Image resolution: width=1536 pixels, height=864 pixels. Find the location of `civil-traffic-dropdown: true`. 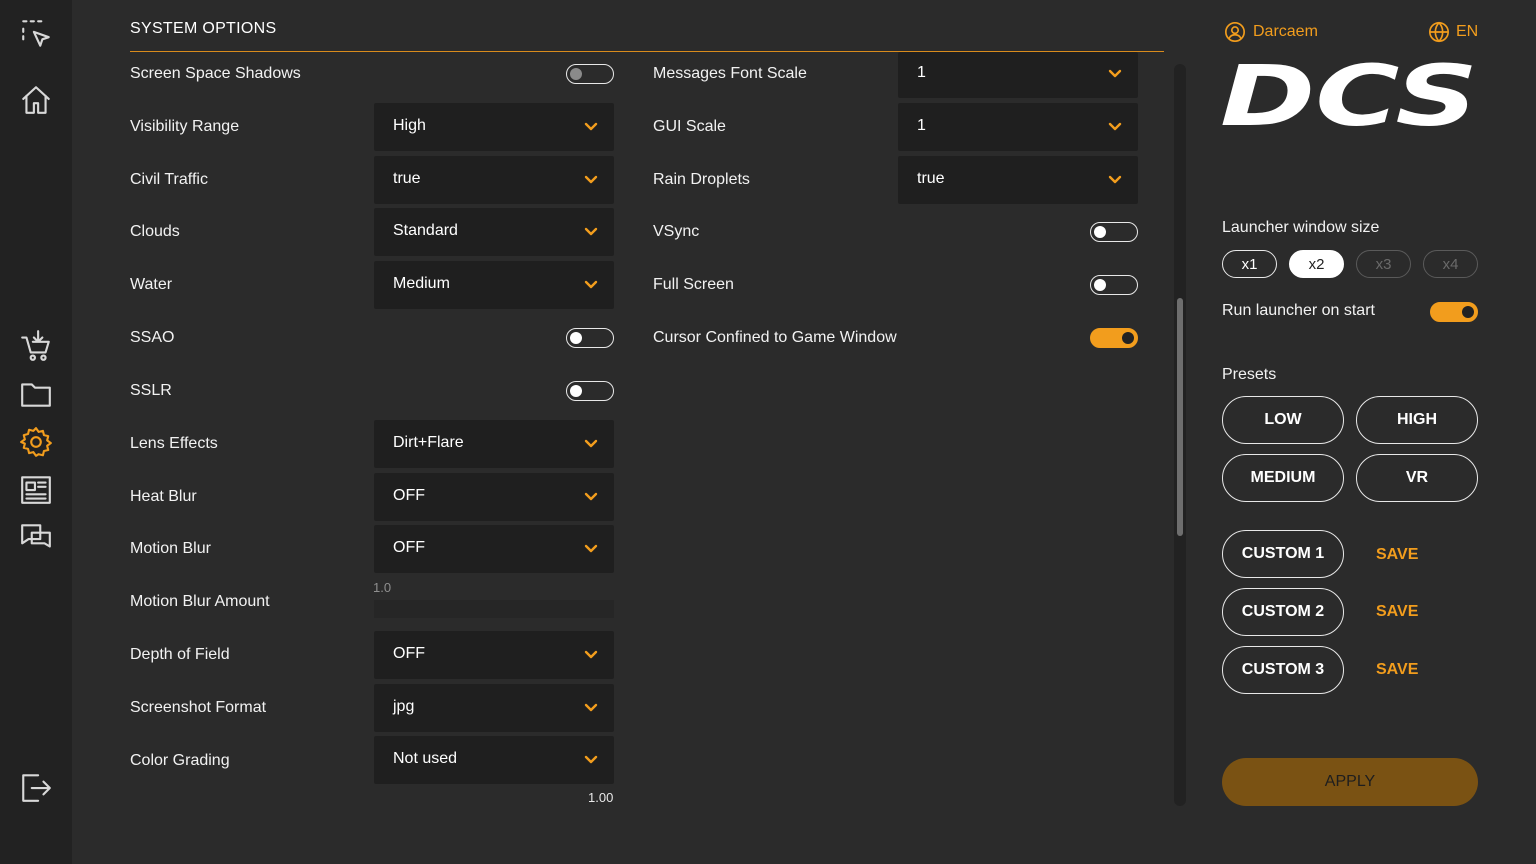

civil-traffic-dropdown: true is located at coordinates (494, 180).